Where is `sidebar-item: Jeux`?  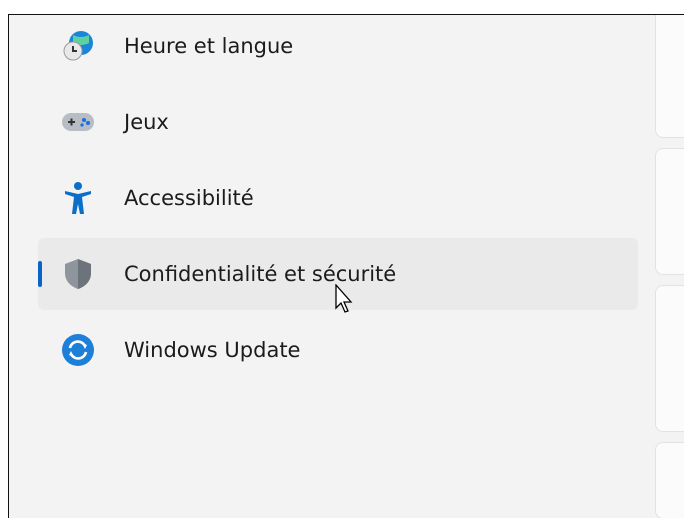
sidebar-item: Jeux is located at coordinates (338, 122).